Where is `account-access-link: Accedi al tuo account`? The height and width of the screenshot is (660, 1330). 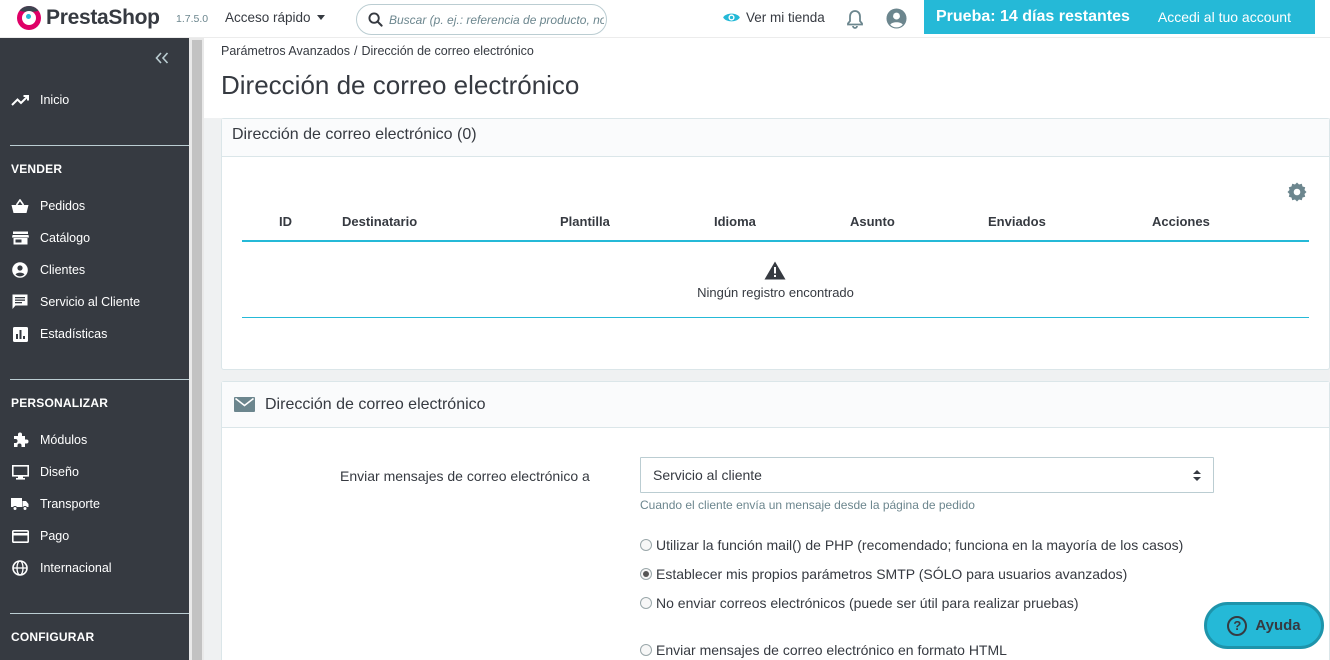
account-access-link: Accedi al tuo account is located at coordinates (1224, 17).